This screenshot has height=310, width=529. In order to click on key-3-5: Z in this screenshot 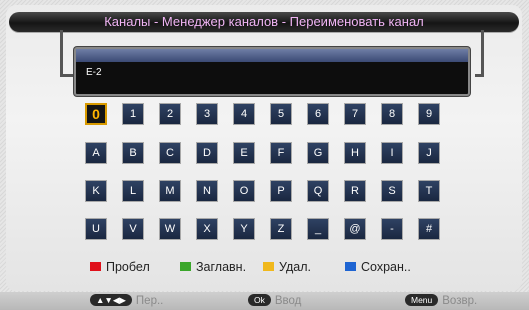, I will do `click(281, 229)`.